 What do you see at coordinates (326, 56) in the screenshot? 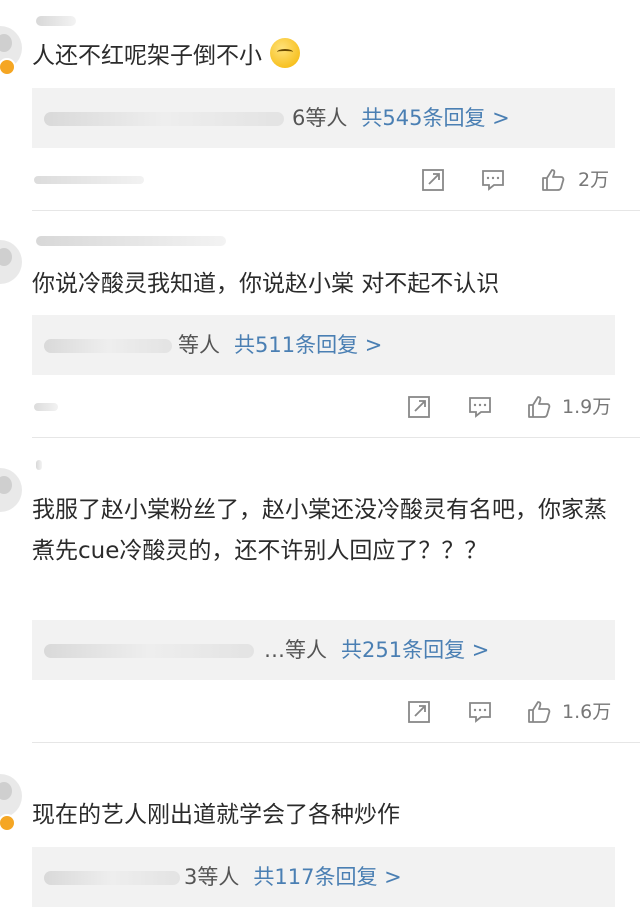
I see `comment-text: 人还不红呢架子倒不小` at bounding box center [326, 56].